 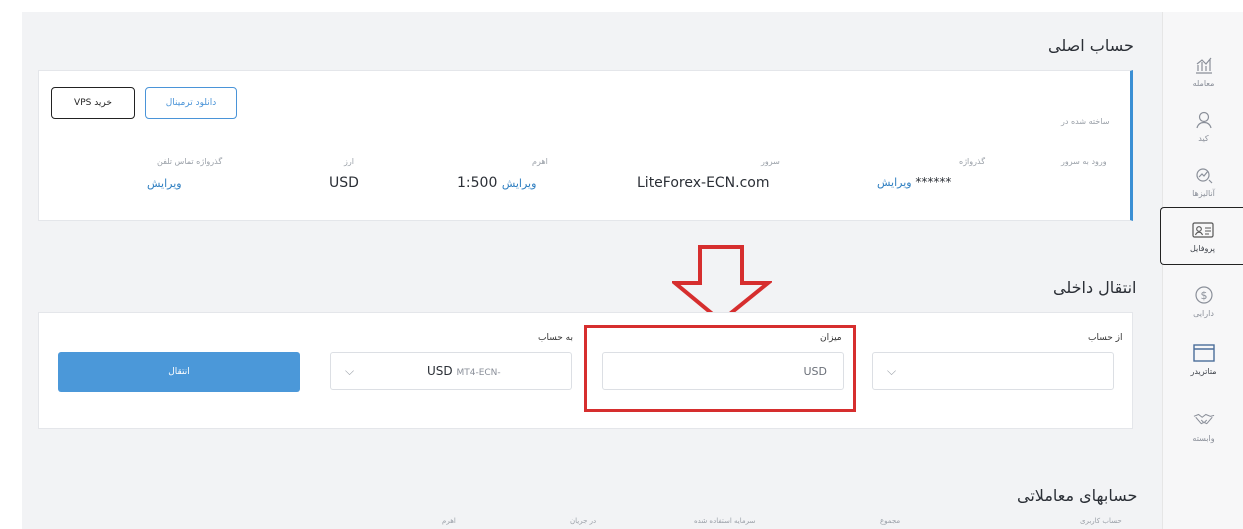 What do you see at coordinates (1203, 193) in the screenshot?
I see `sidebar-item-label: آنالیزها` at bounding box center [1203, 193].